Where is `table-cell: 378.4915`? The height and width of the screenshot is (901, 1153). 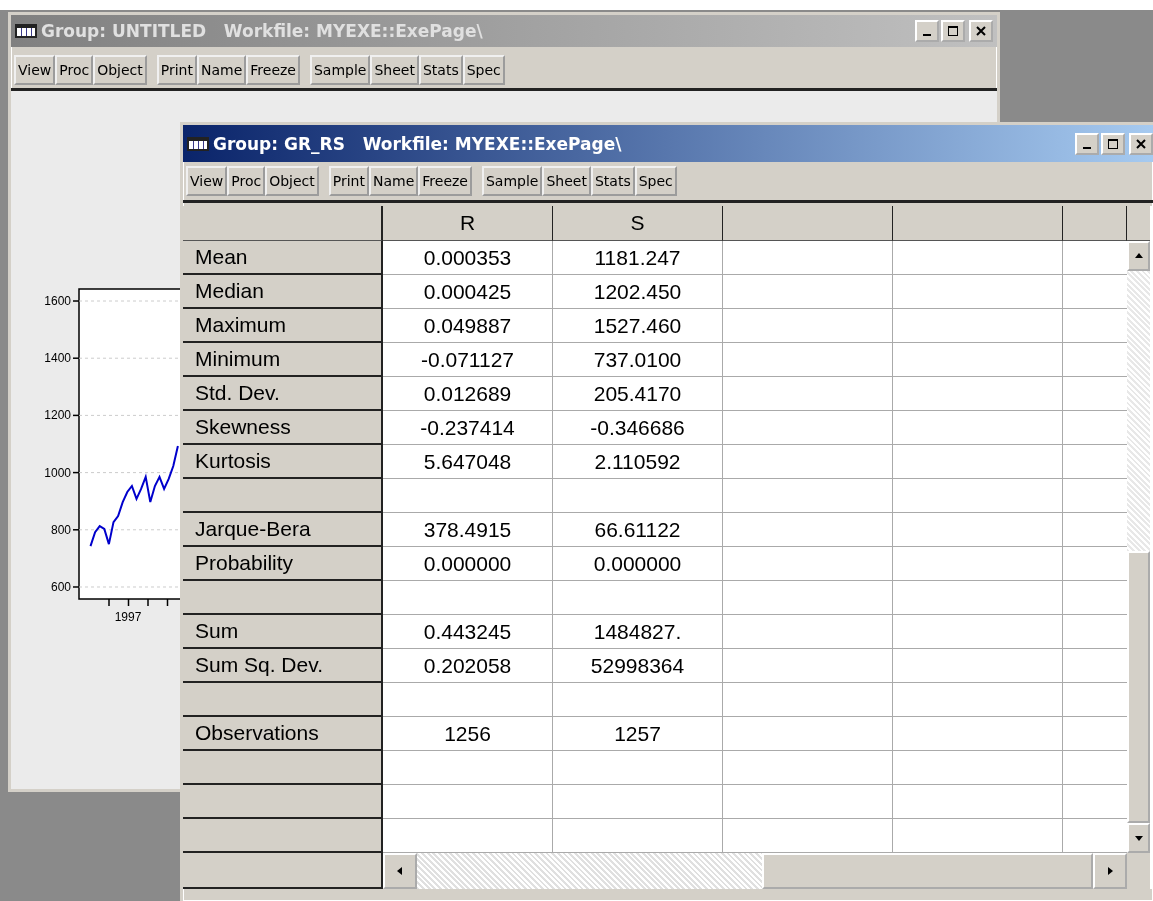 table-cell: 378.4915 is located at coordinates (468, 530).